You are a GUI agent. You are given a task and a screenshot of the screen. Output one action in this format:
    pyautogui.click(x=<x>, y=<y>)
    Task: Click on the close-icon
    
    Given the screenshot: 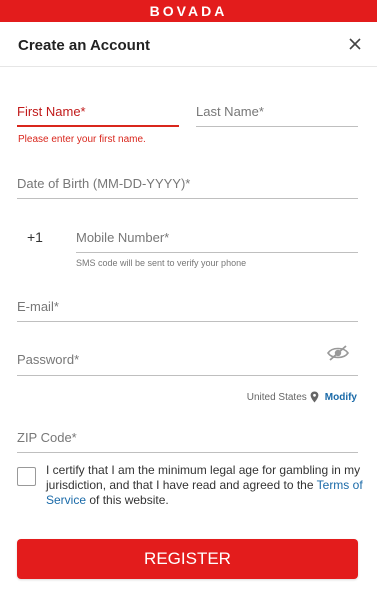 What is the action you would take?
    pyautogui.click(x=355, y=44)
    